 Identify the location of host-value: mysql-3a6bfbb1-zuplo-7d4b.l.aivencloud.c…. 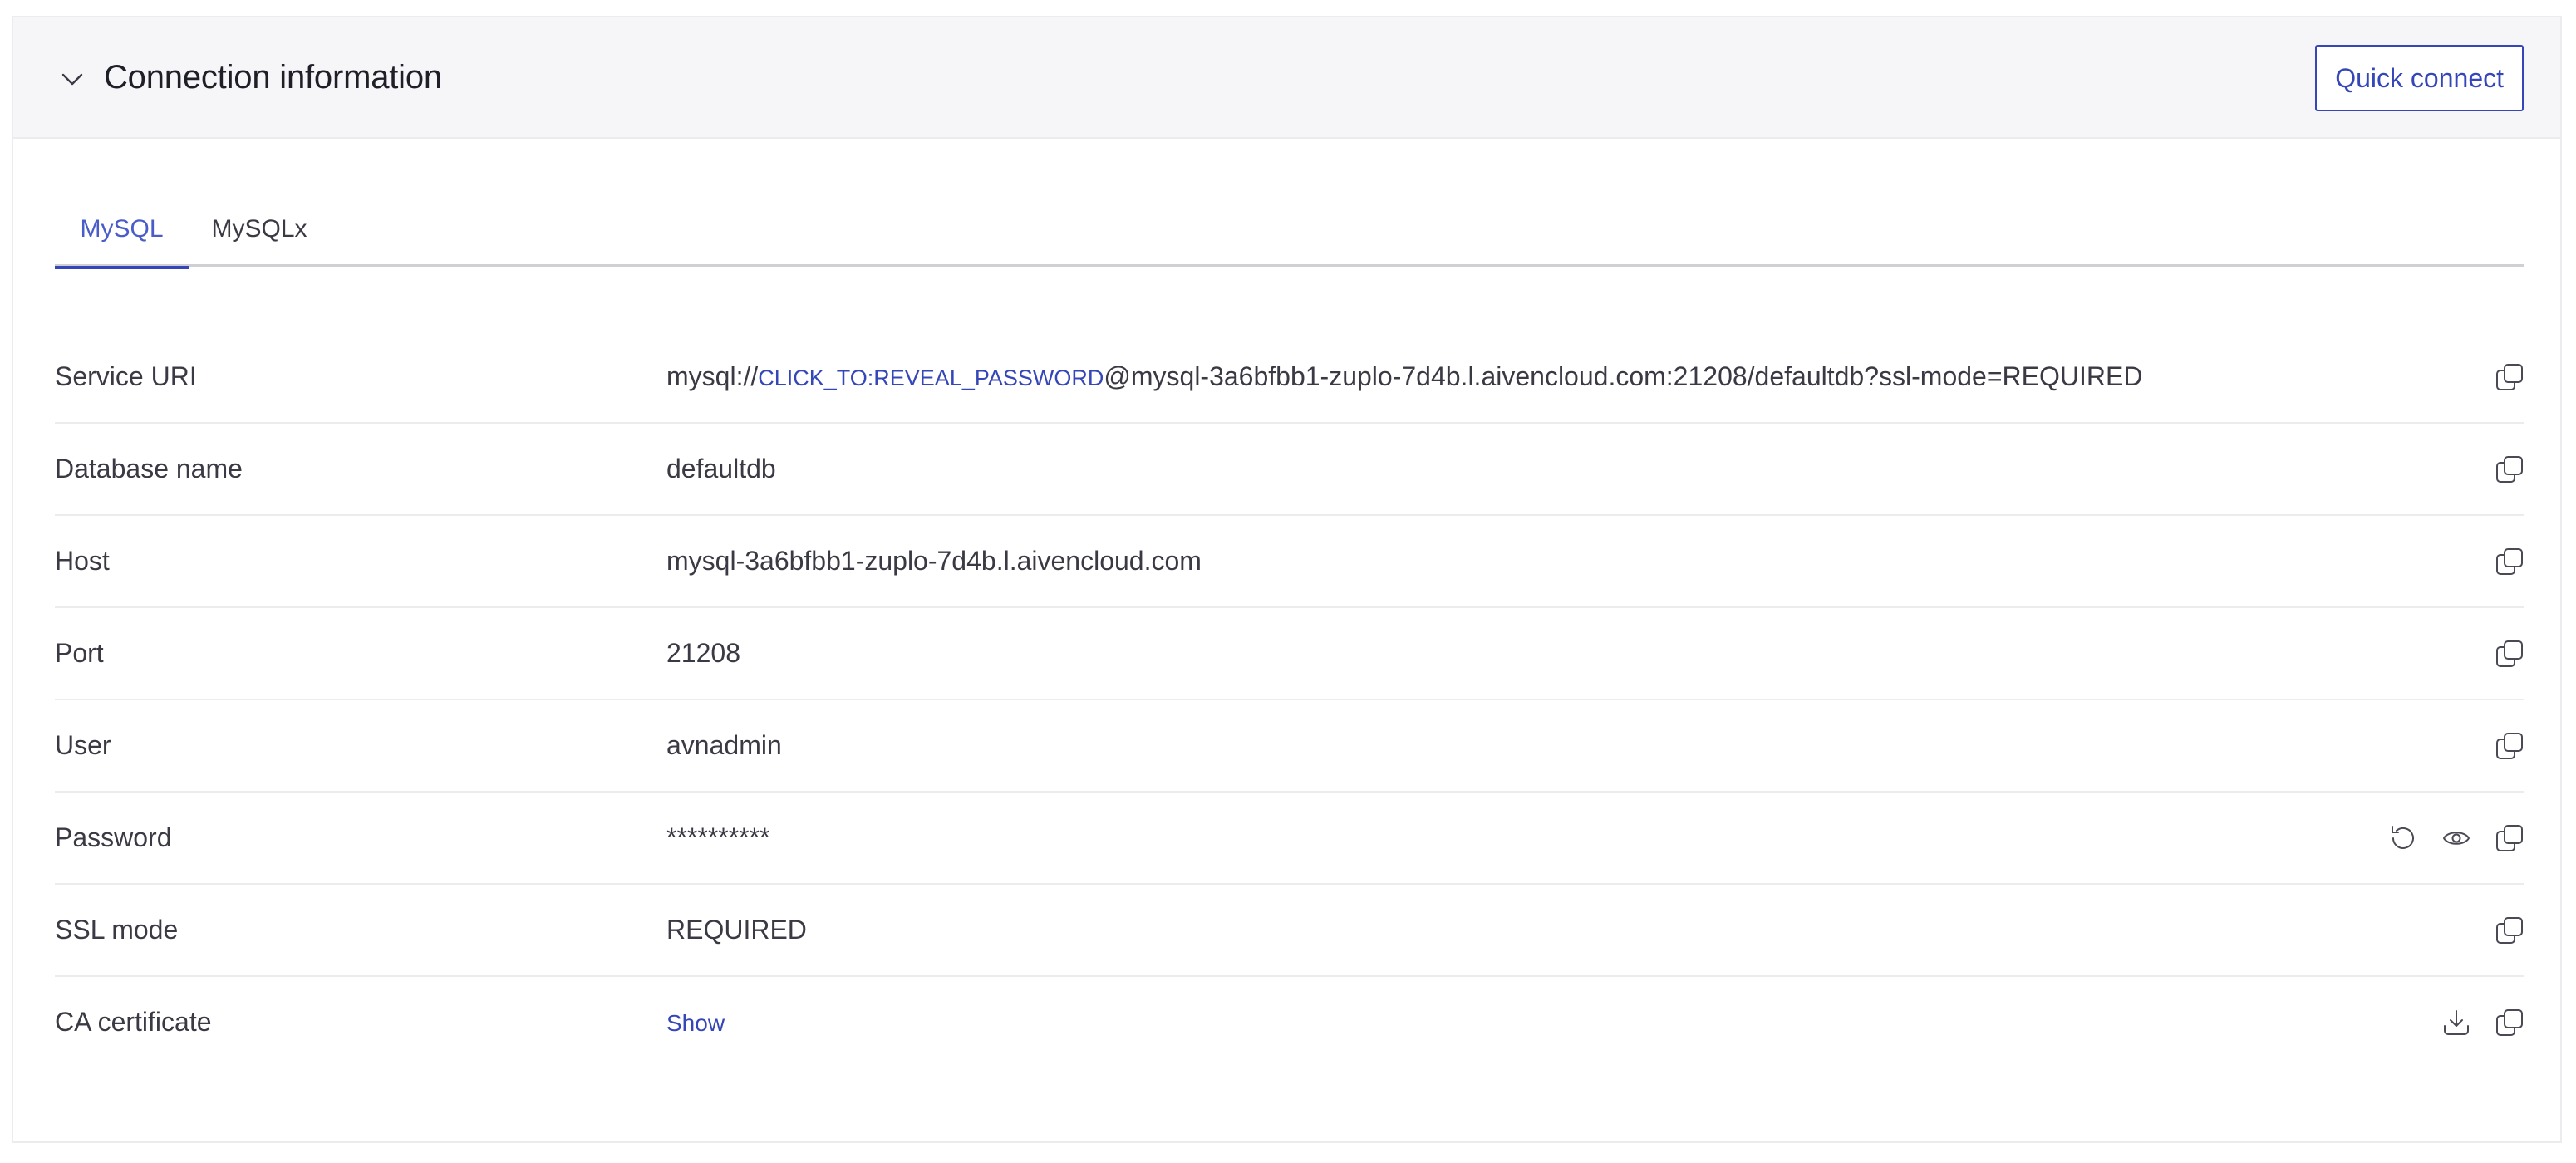
(934, 561).